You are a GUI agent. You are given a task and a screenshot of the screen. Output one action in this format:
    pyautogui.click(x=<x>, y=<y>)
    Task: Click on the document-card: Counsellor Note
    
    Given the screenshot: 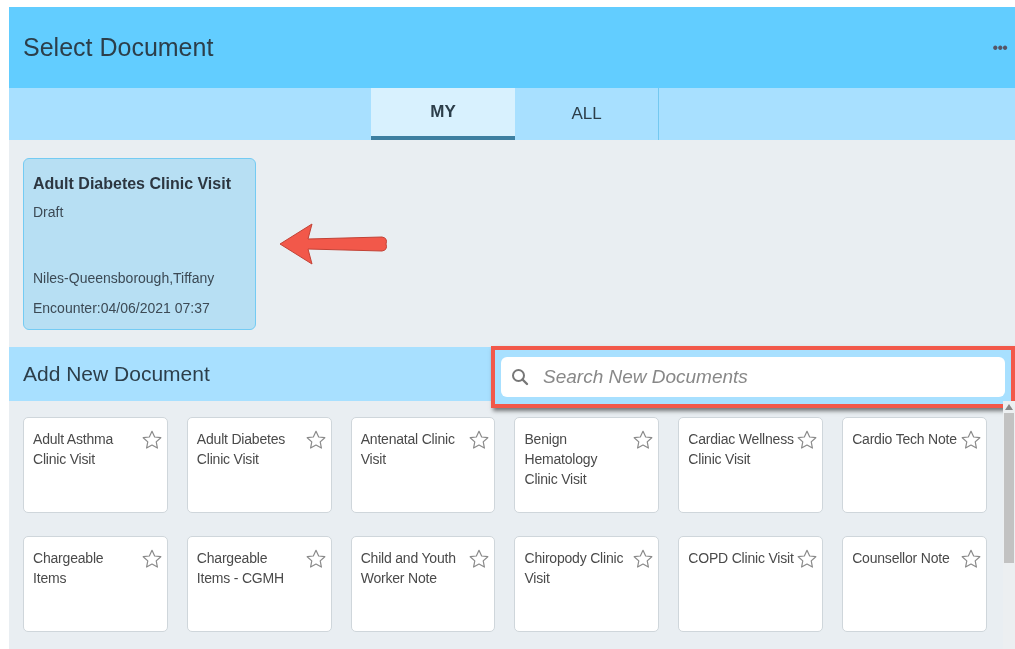 What is the action you would take?
    pyautogui.click(x=914, y=584)
    